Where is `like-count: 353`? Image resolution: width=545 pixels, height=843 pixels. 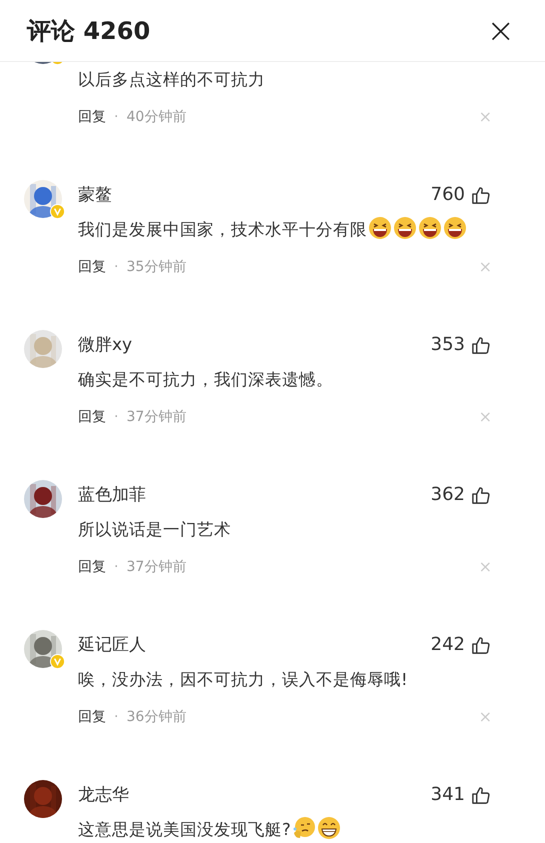
like-count: 353 is located at coordinates (447, 345).